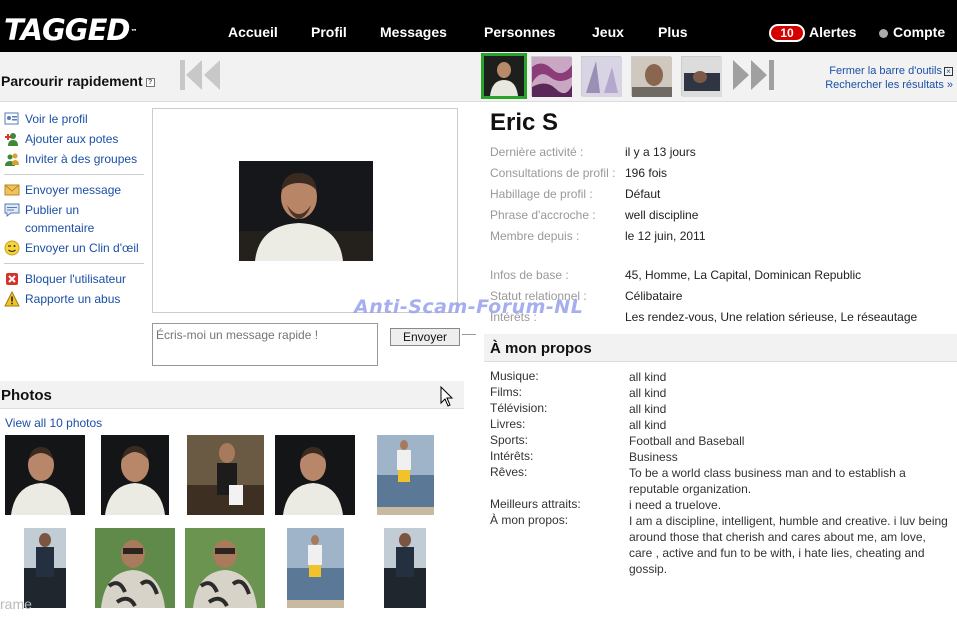 The height and width of the screenshot is (617, 957). Describe the element at coordinates (508, 424) in the screenshot. I see `about-books-label: Livres:` at that location.